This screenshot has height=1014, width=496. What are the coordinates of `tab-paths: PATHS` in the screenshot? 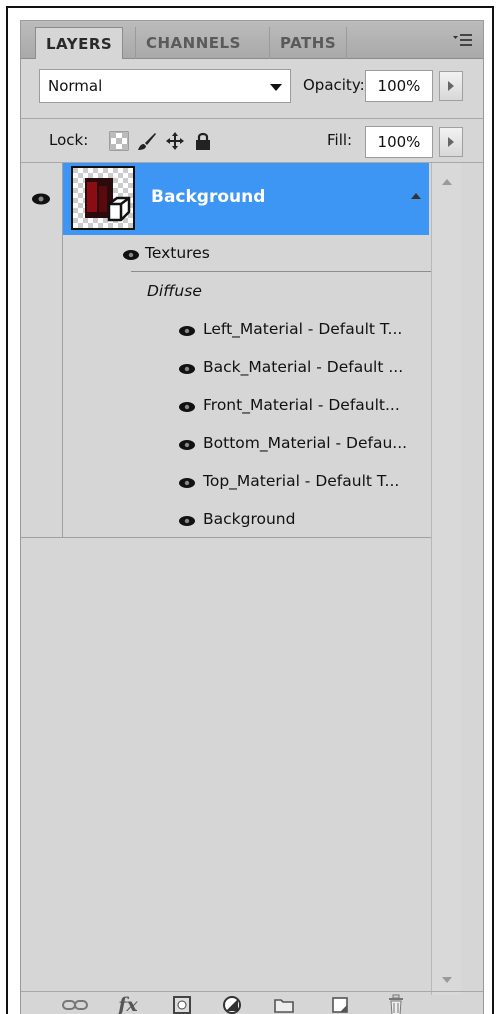 It's located at (308, 43).